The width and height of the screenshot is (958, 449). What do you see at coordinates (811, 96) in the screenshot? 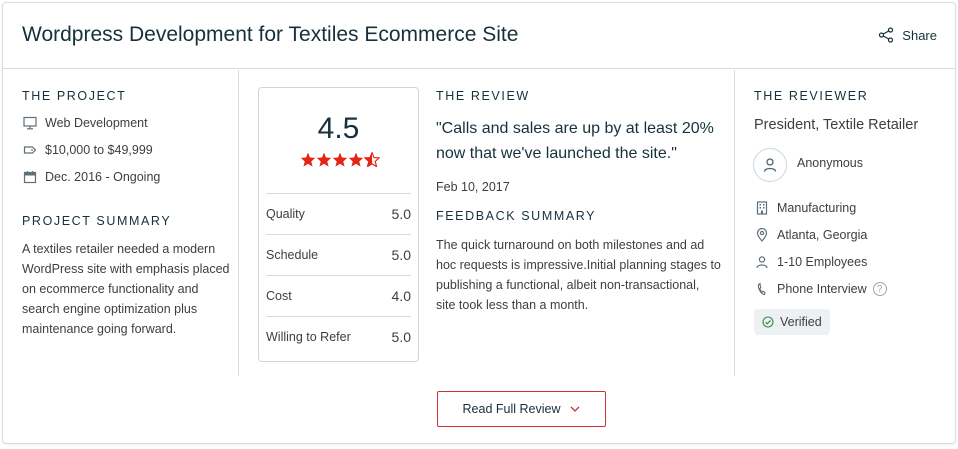
I see `reviewer-heading: THE REVIEWER` at bounding box center [811, 96].